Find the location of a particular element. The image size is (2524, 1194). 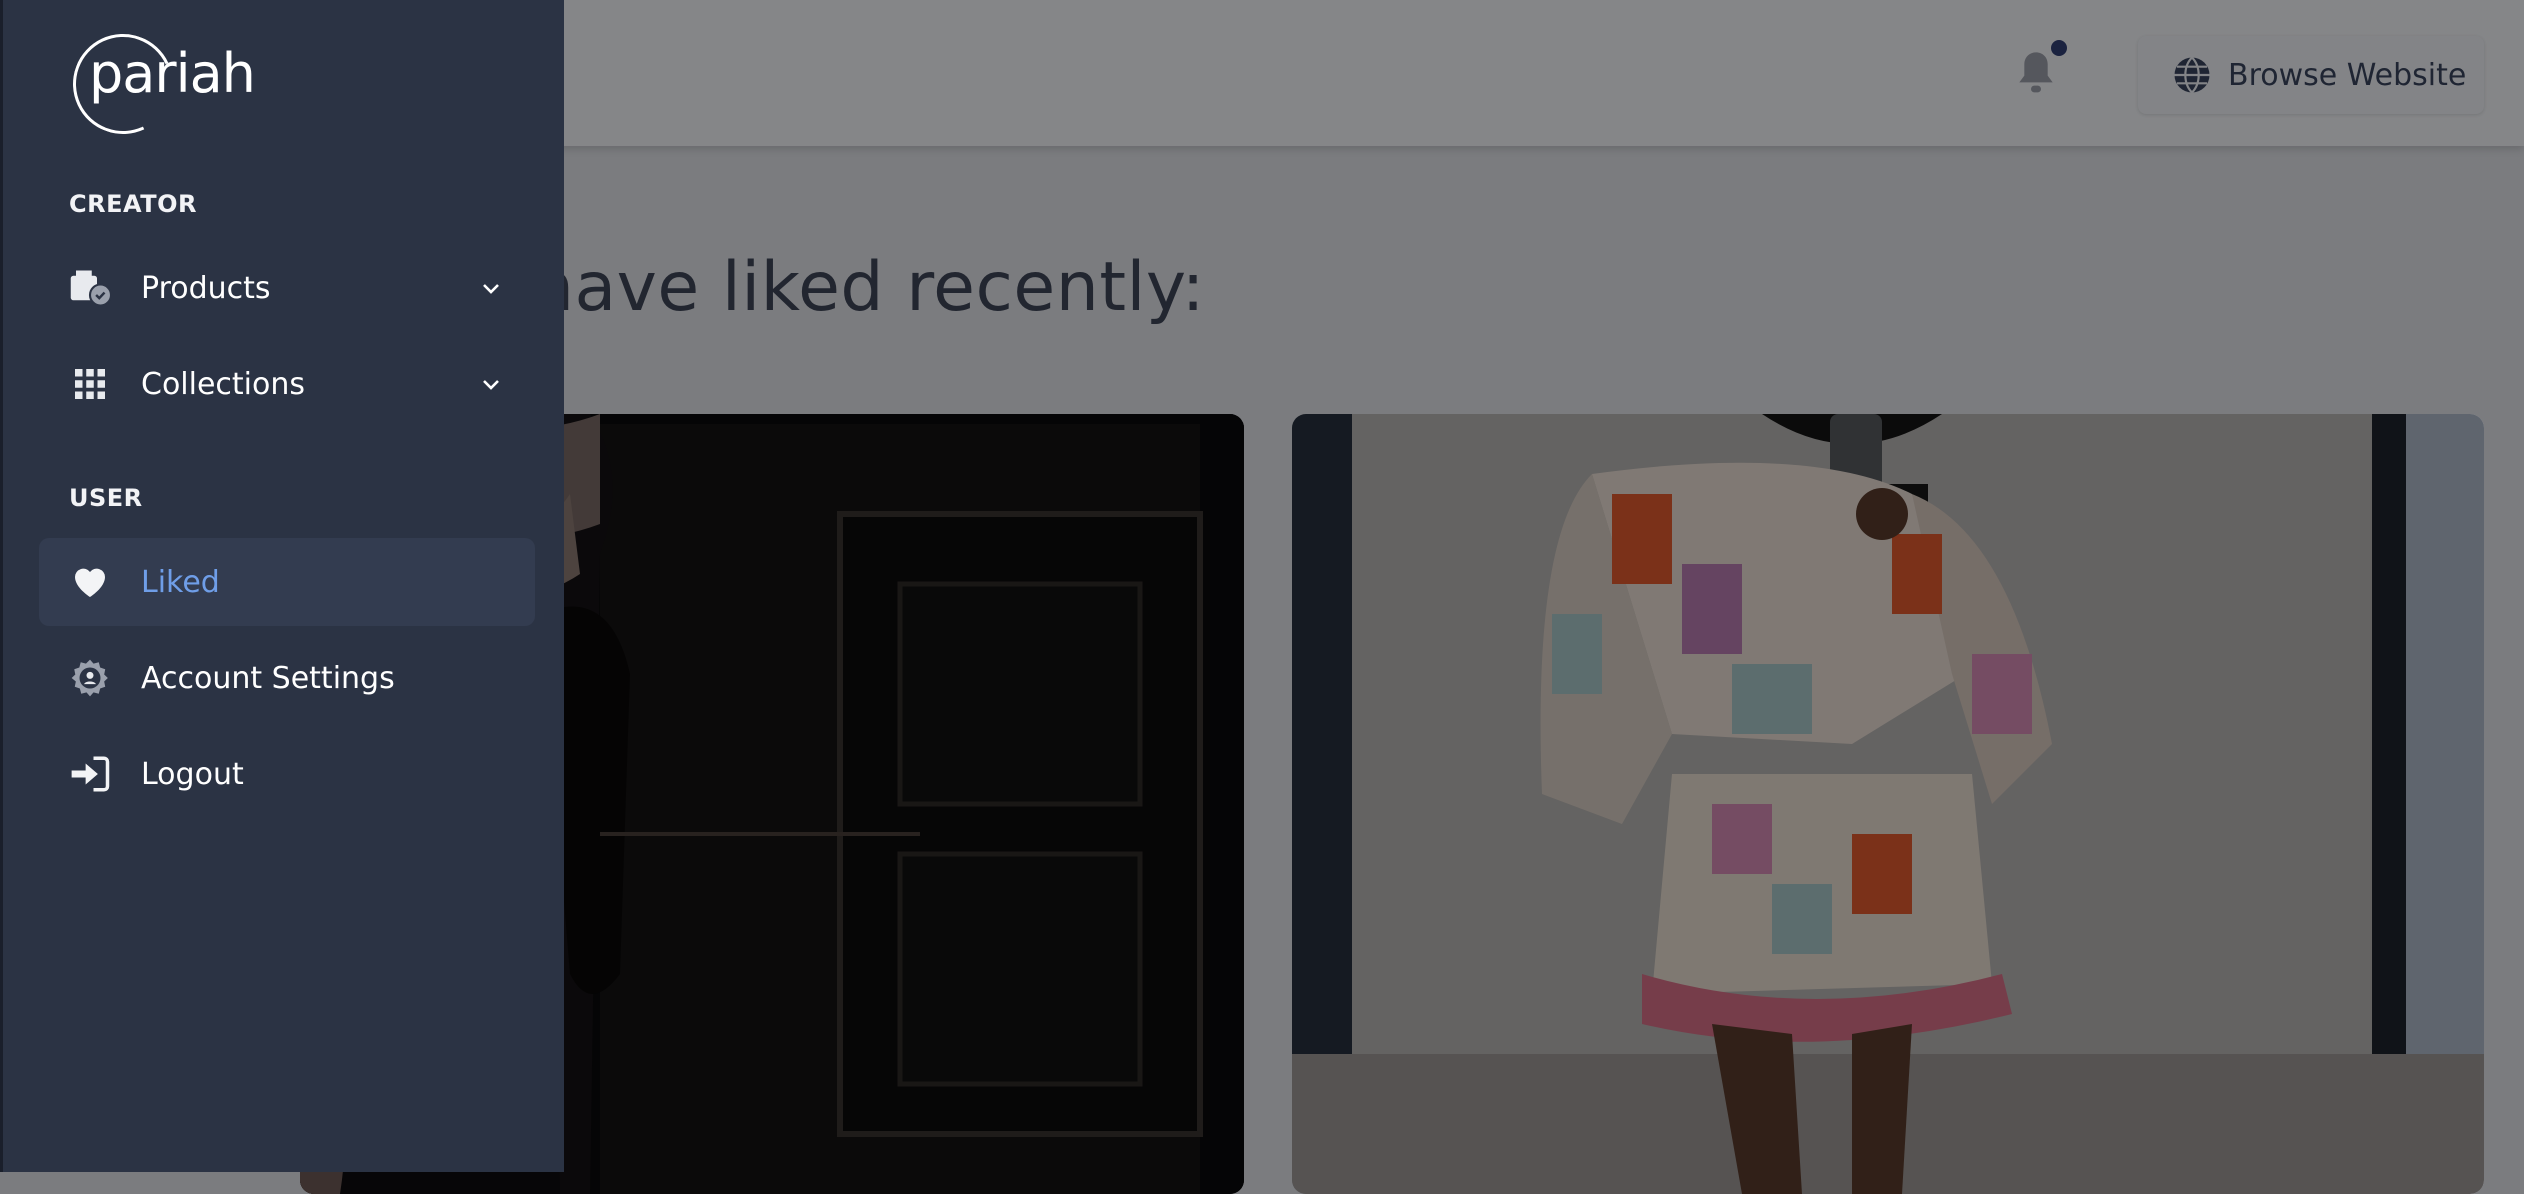

notification-dot is located at coordinates (2059, 48).